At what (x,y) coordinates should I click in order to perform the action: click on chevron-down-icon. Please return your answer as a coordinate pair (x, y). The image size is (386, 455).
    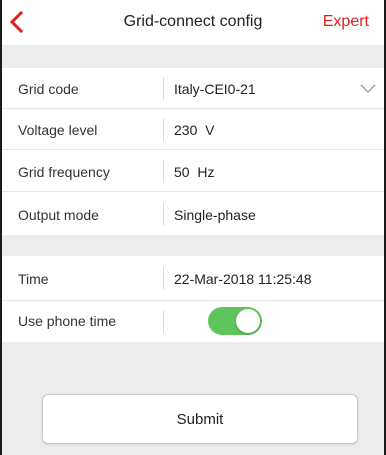
    Looking at the image, I should click on (368, 88).